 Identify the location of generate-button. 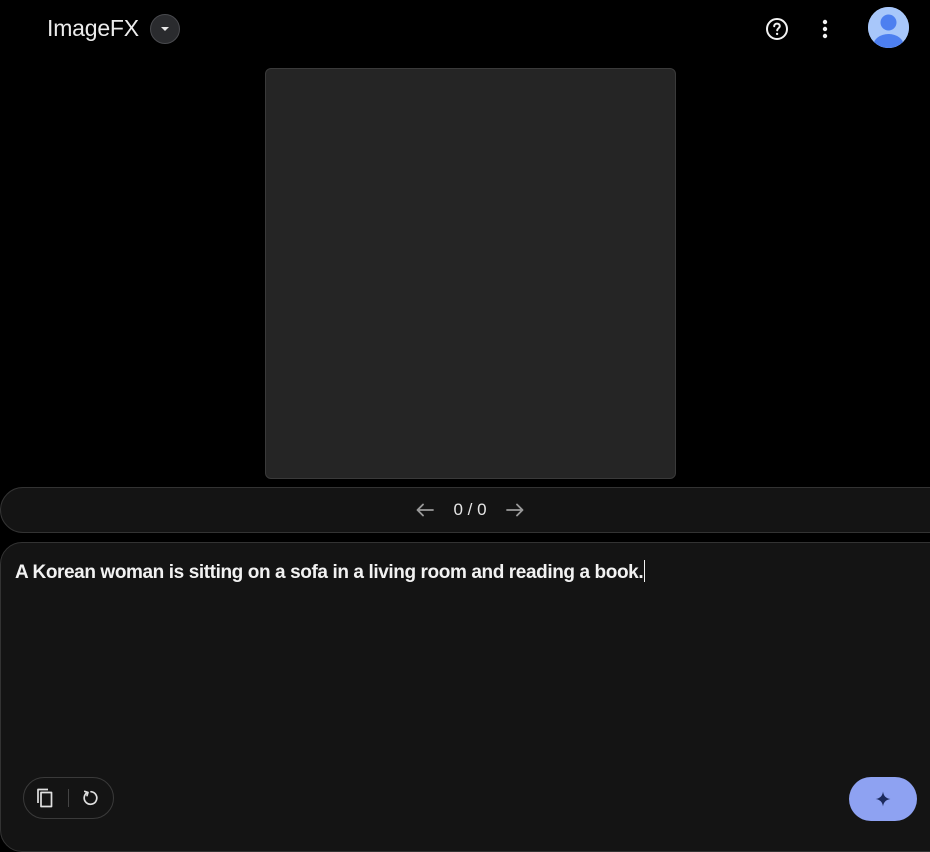
(883, 799).